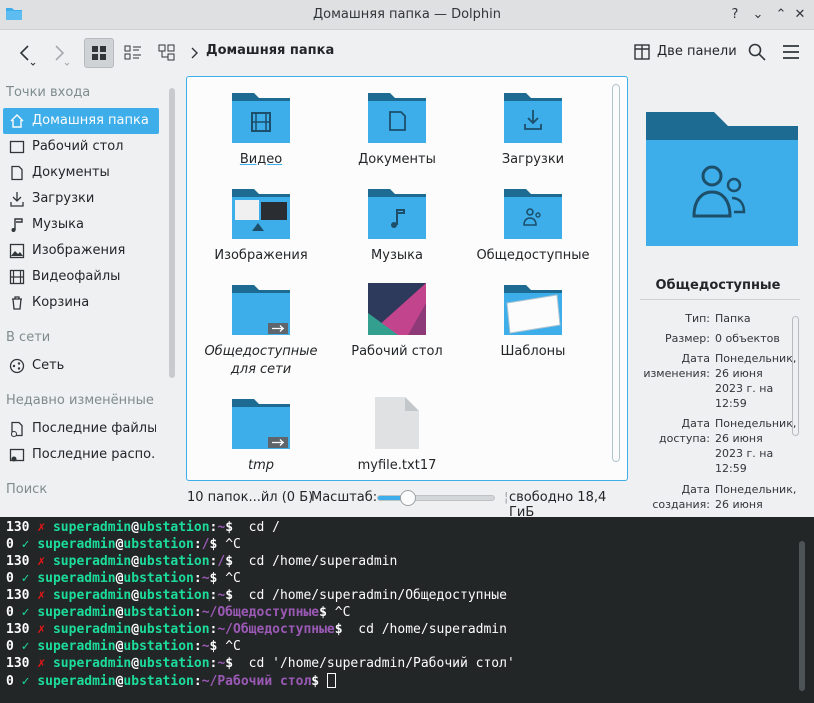 The width and height of the screenshot is (814, 703). What do you see at coordinates (27, 489) in the screenshot?
I see `section-search: Поиск` at bounding box center [27, 489].